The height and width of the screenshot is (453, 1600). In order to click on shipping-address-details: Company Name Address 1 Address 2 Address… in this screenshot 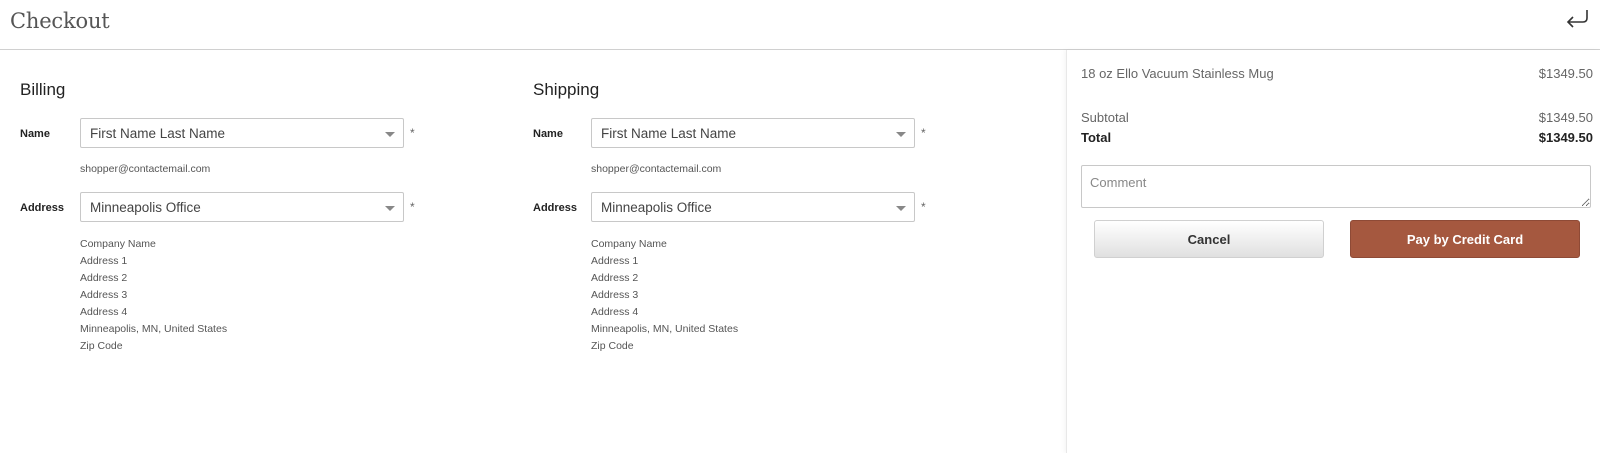, I will do `click(664, 295)`.